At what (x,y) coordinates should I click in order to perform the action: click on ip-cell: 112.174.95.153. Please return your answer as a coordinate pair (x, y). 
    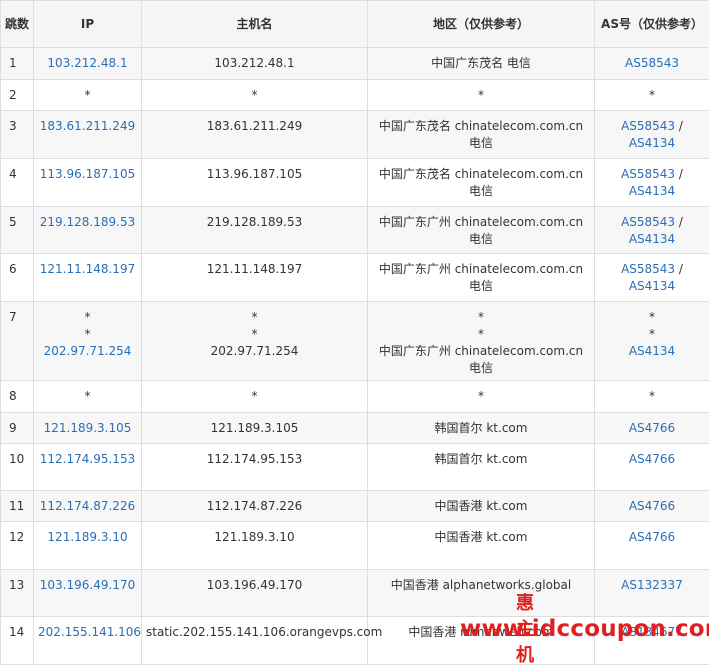
    Looking at the image, I should click on (87, 467).